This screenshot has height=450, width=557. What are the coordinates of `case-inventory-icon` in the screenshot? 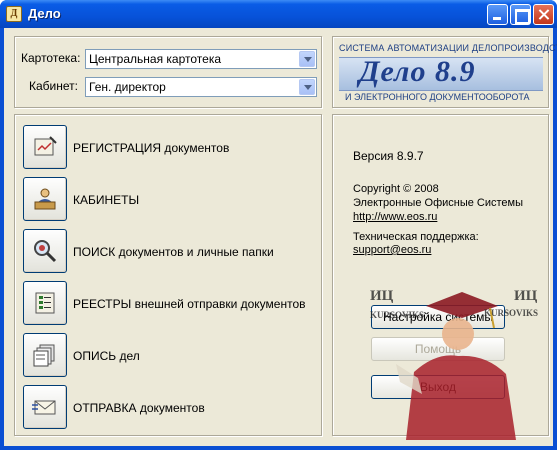 It's located at (44, 355).